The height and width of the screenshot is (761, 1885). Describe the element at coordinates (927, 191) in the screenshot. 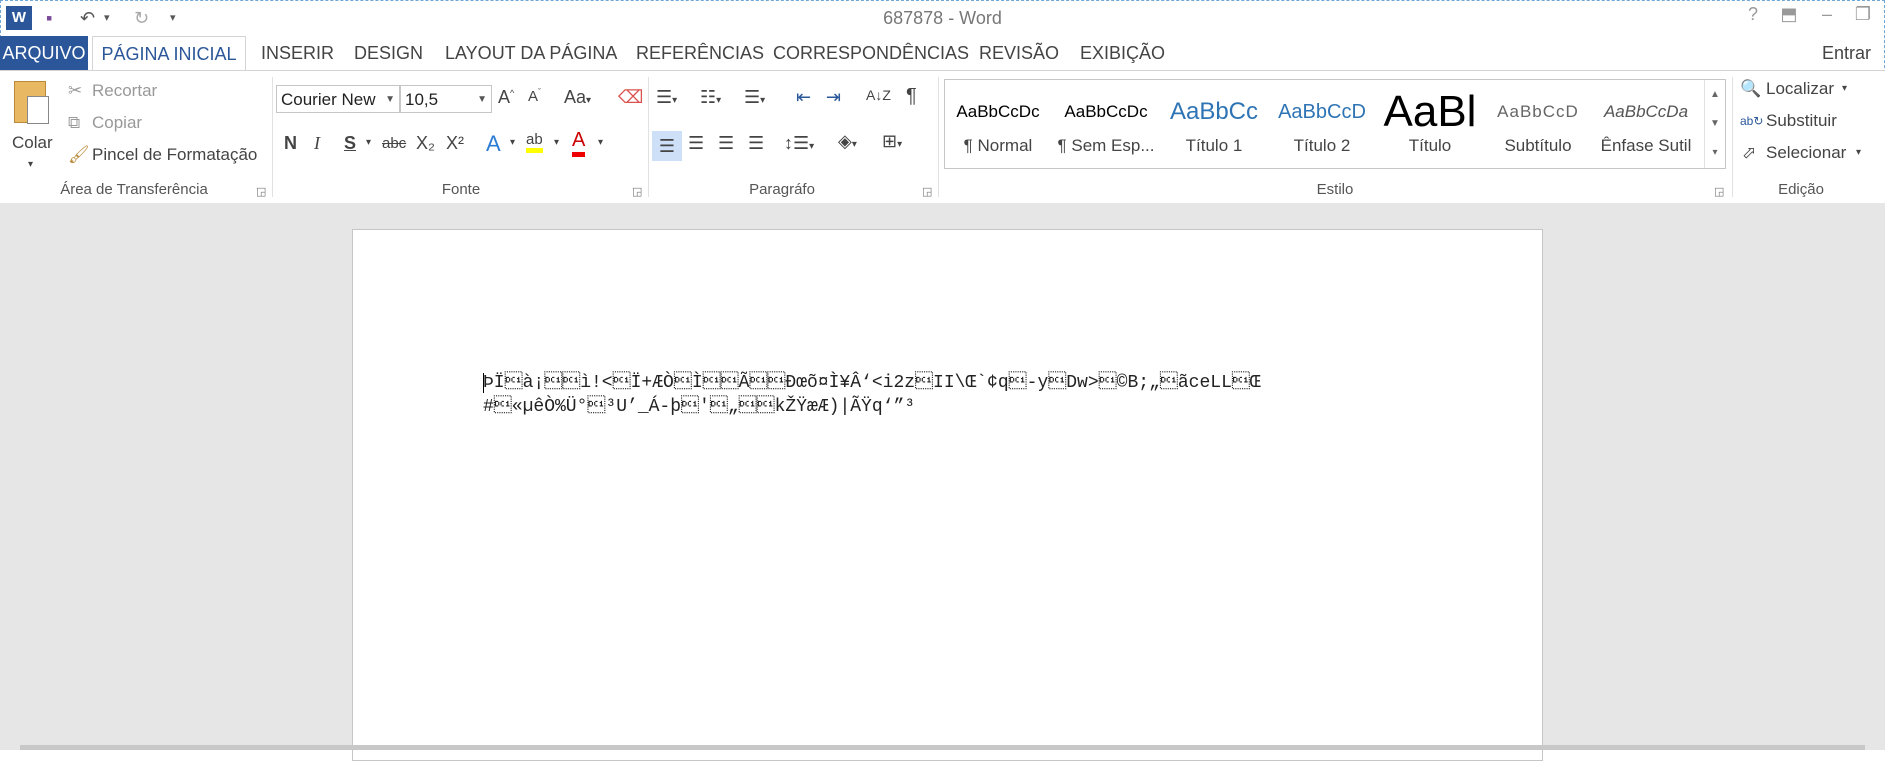

I see `paragraph-launcher-icon: ◲` at that location.